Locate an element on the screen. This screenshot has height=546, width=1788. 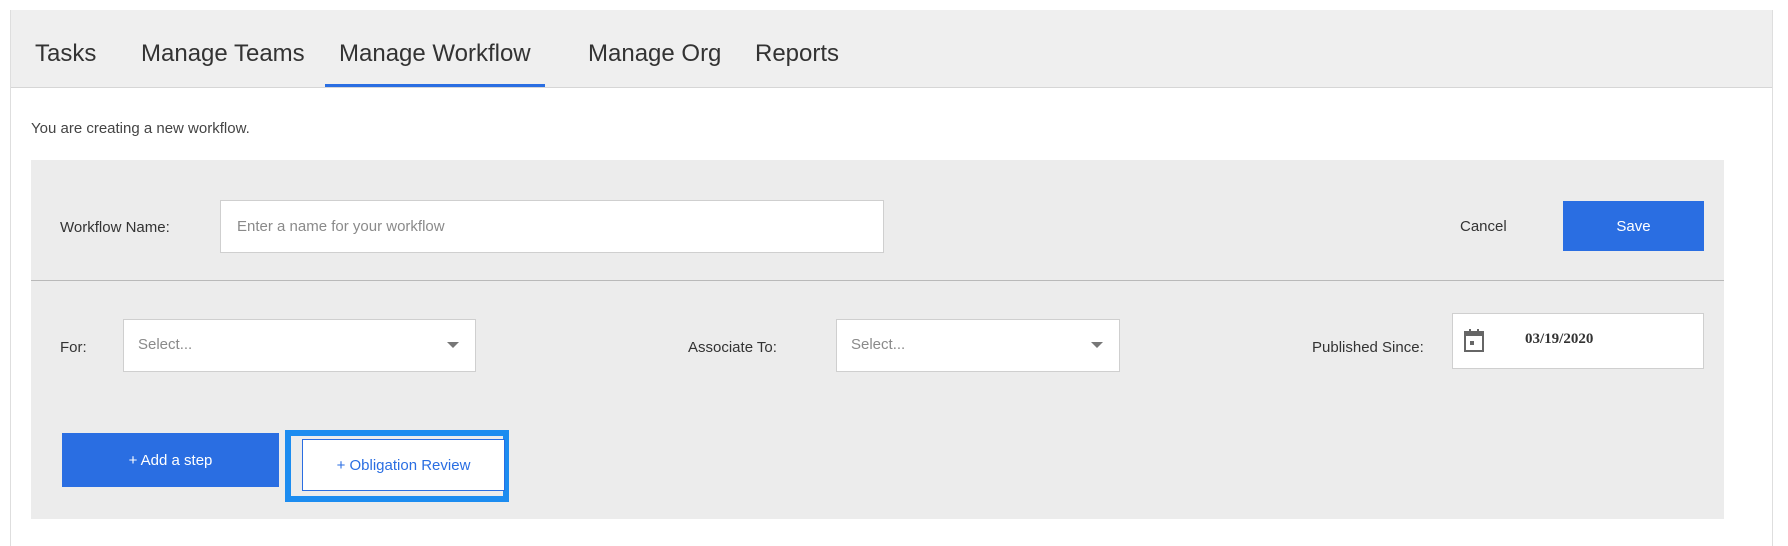
cancel-button: Cancel is located at coordinates (1483, 226).